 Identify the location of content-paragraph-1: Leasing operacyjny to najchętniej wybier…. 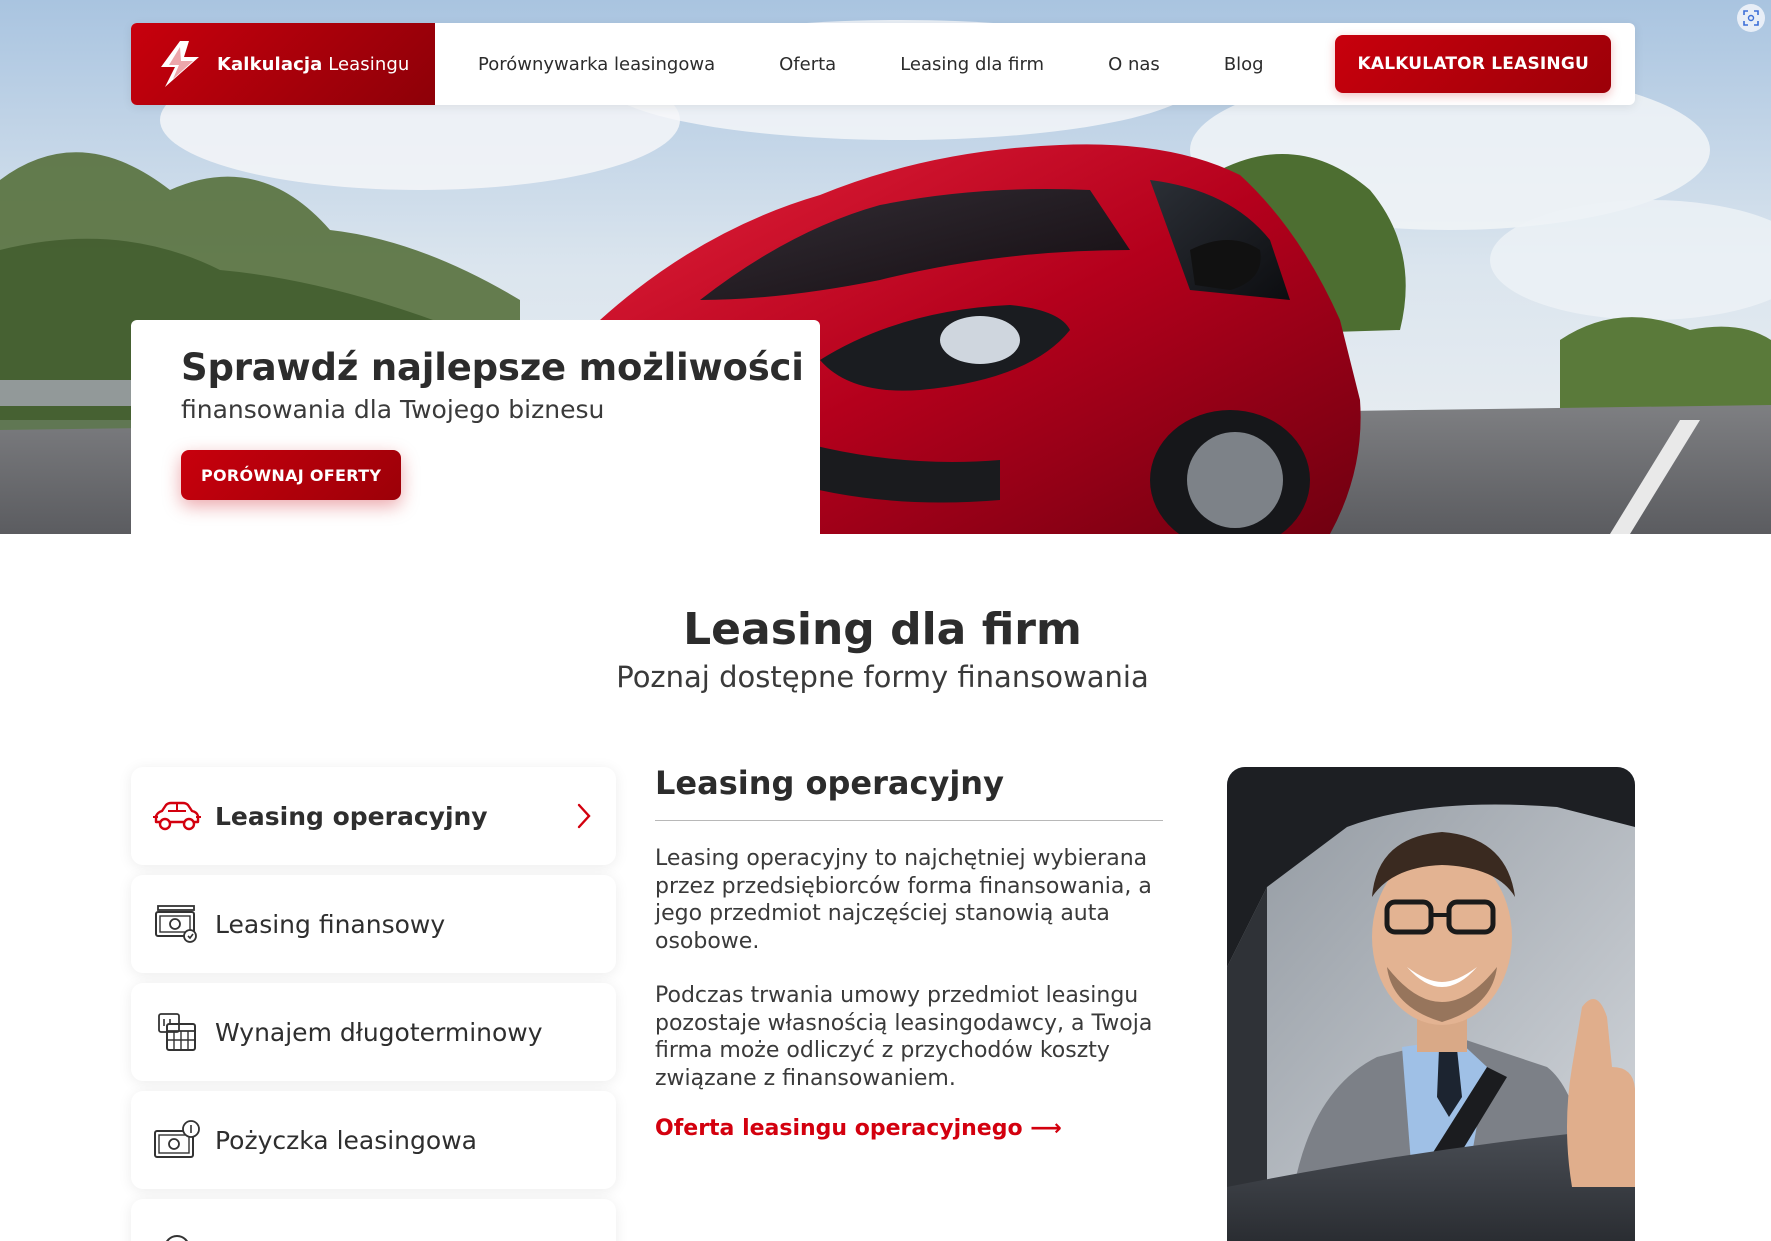
(903, 900).